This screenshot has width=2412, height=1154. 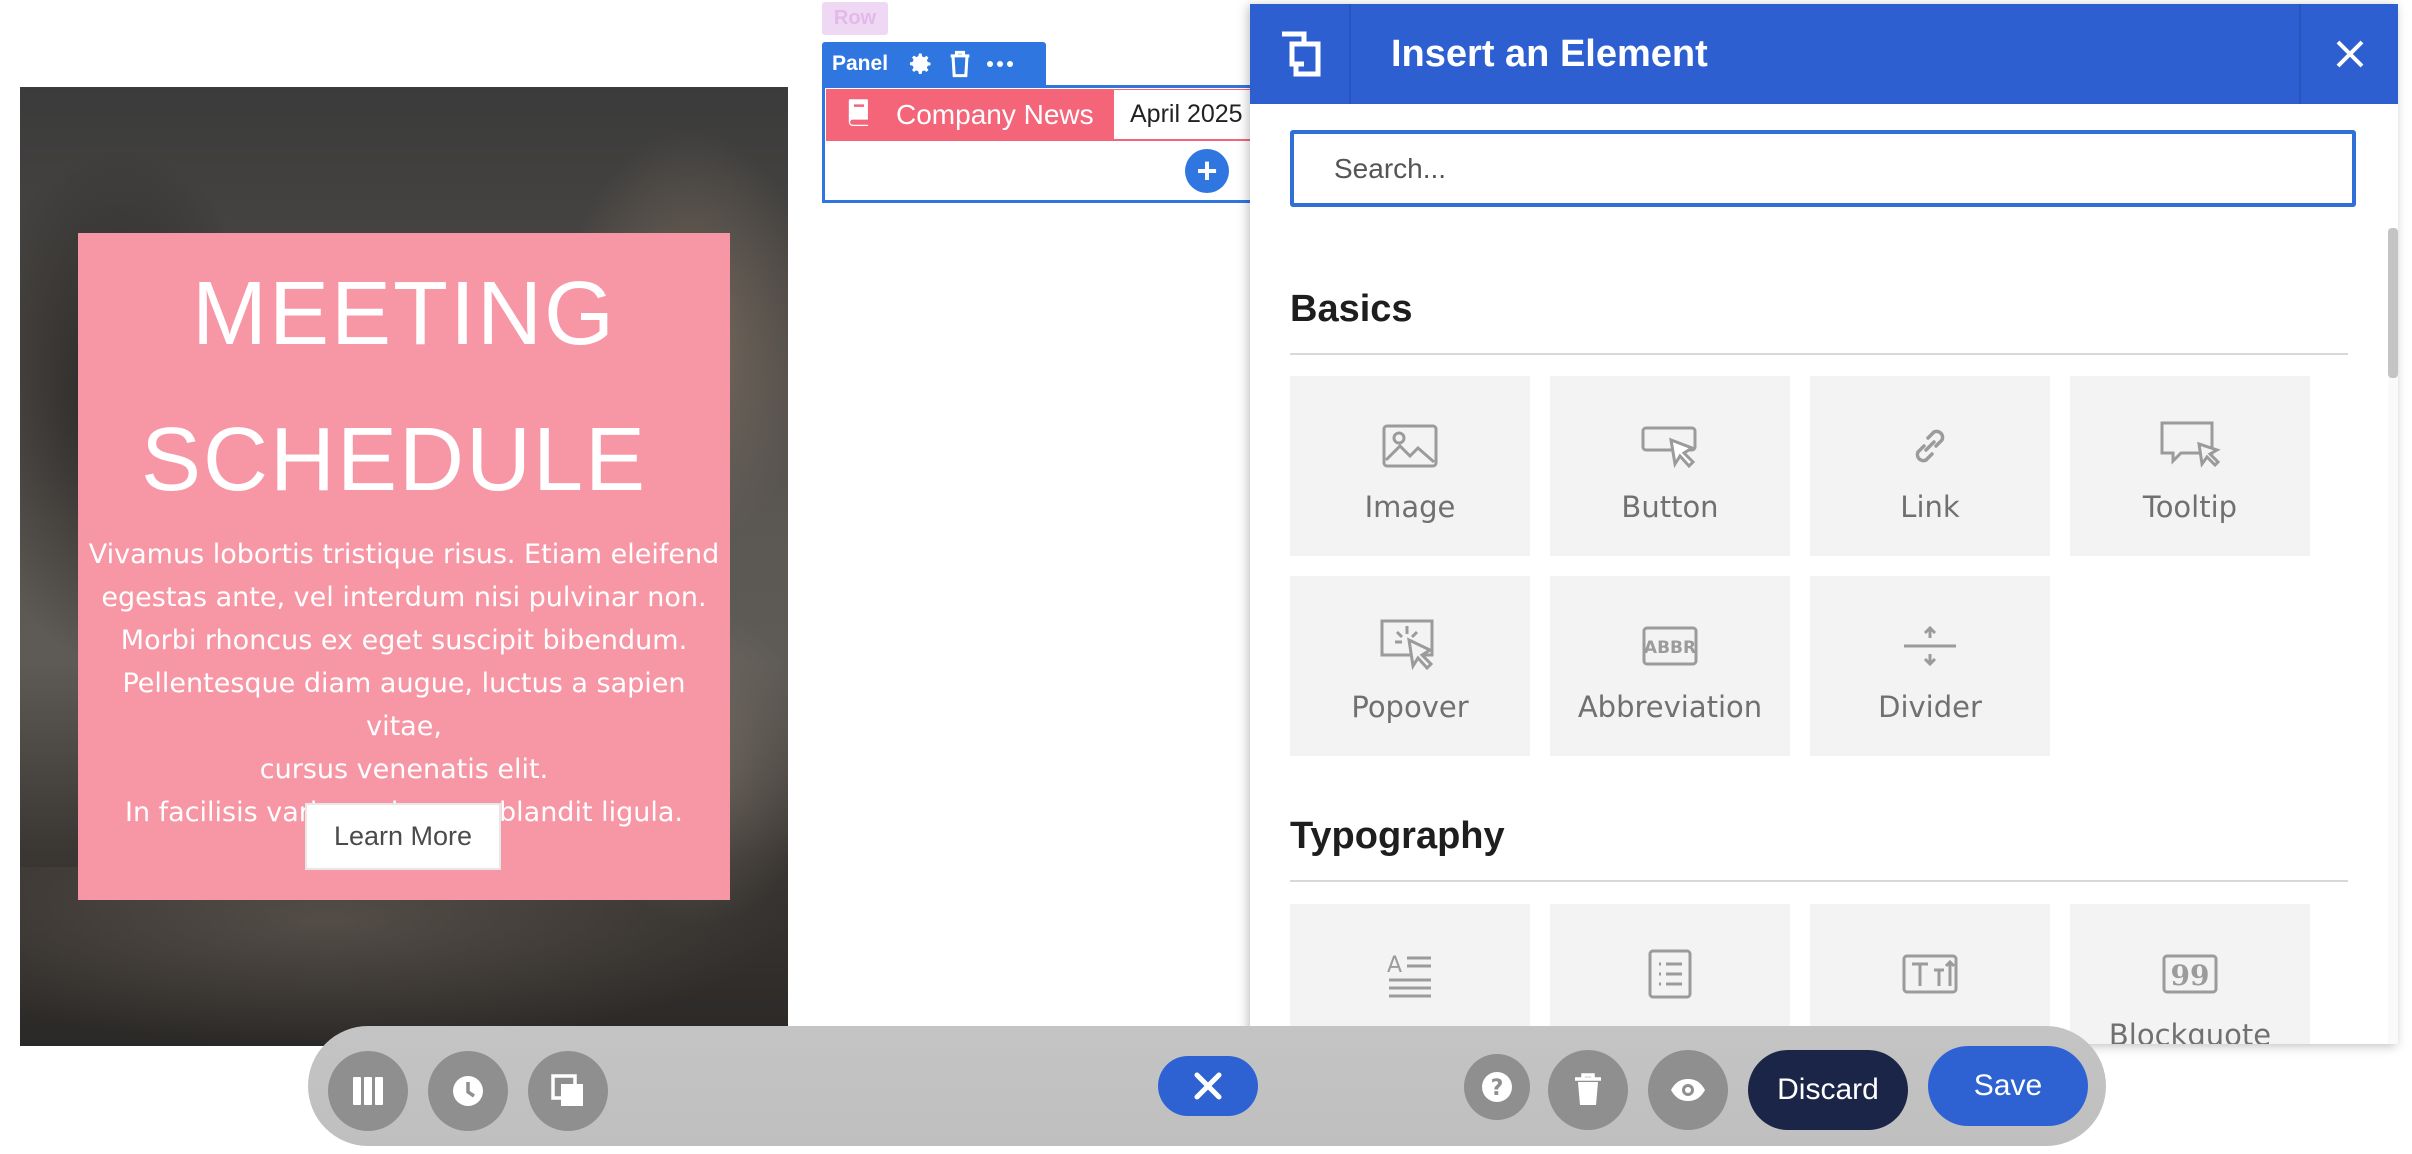 What do you see at coordinates (1930, 446) in the screenshot?
I see `link-icon` at bounding box center [1930, 446].